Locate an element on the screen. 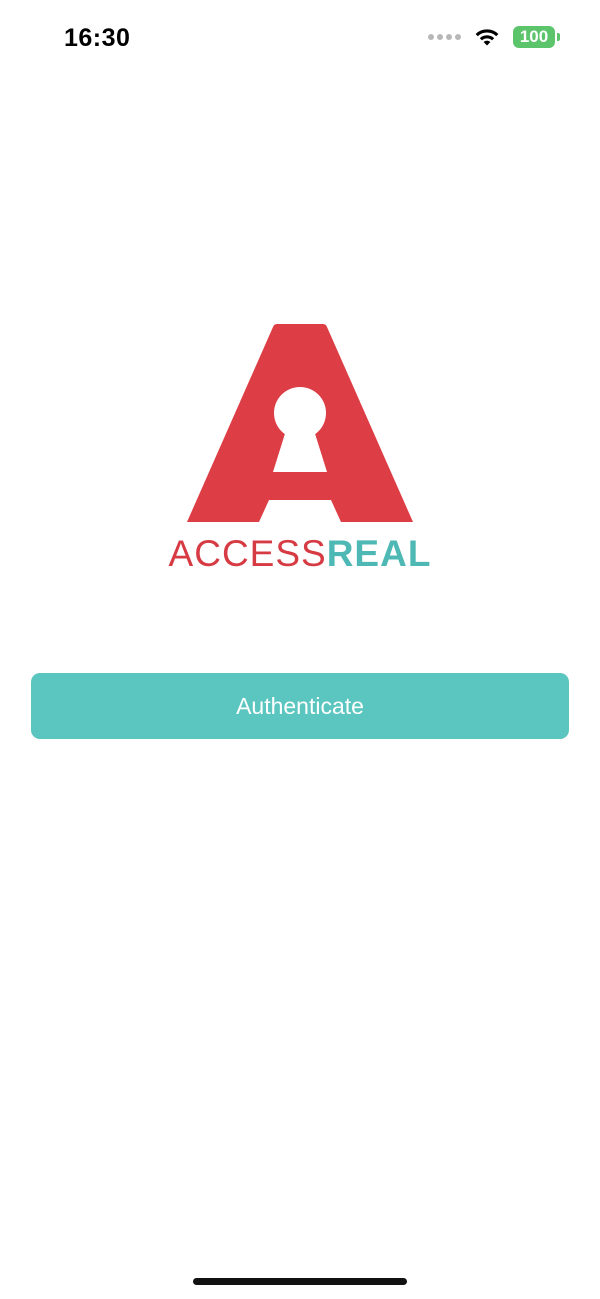 Image resolution: width=600 pixels, height=1299 pixels. cellular-signal-icon is located at coordinates (444, 37).